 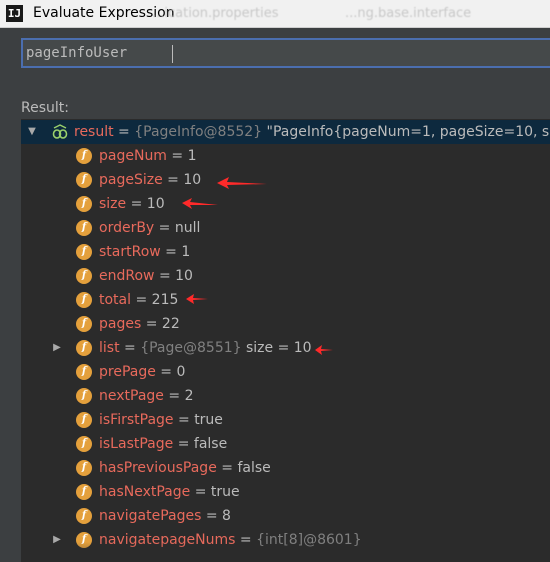 What do you see at coordinates (14, 13) in the screenshot?
I see `intellij-icon: IJ` at bounding box center [14, 13].